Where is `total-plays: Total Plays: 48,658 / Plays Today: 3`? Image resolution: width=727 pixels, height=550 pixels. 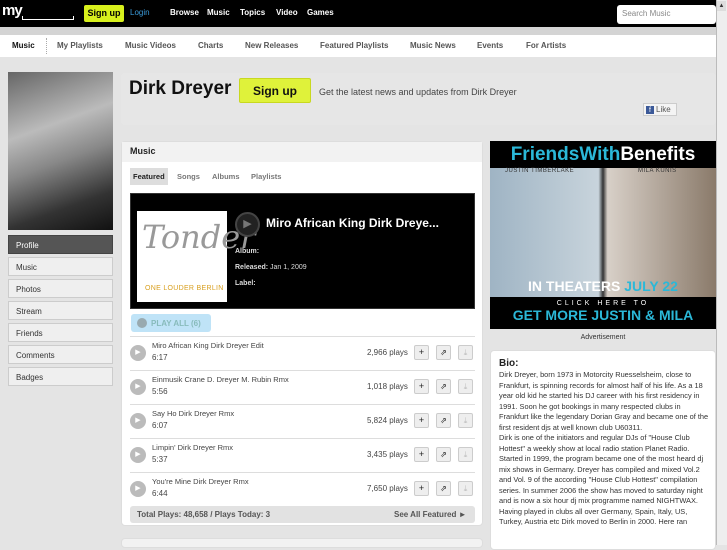
total-plays: Total Plays: 48,658 / Plays Today: 3 is located at coordinates (204, 514).